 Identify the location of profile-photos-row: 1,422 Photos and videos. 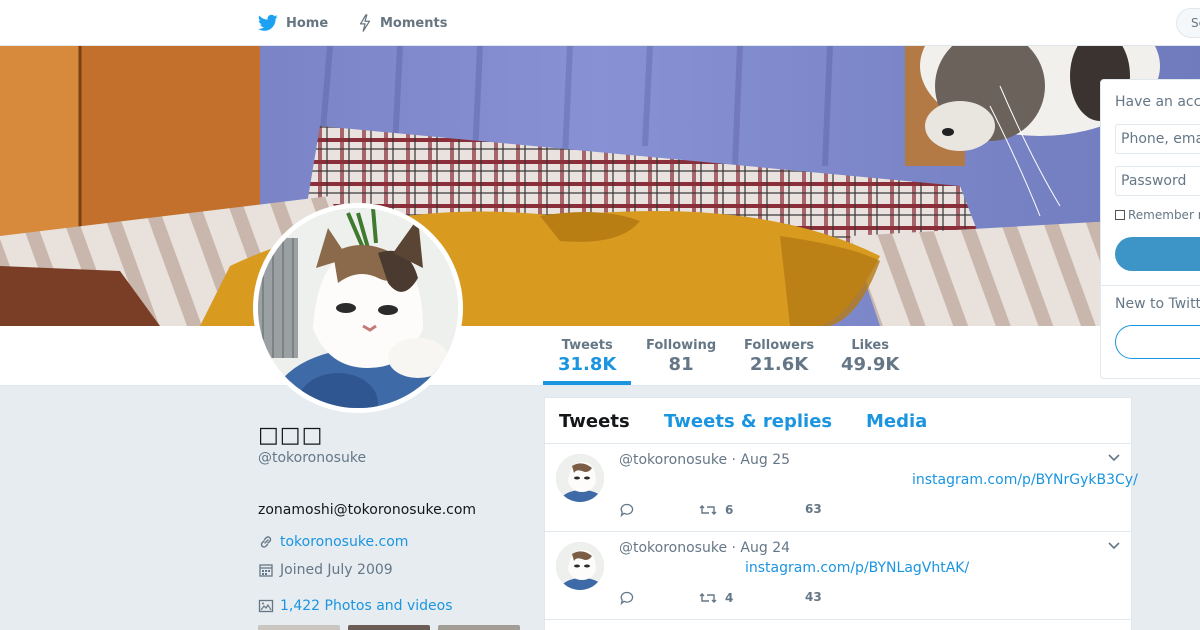
(355, 606).